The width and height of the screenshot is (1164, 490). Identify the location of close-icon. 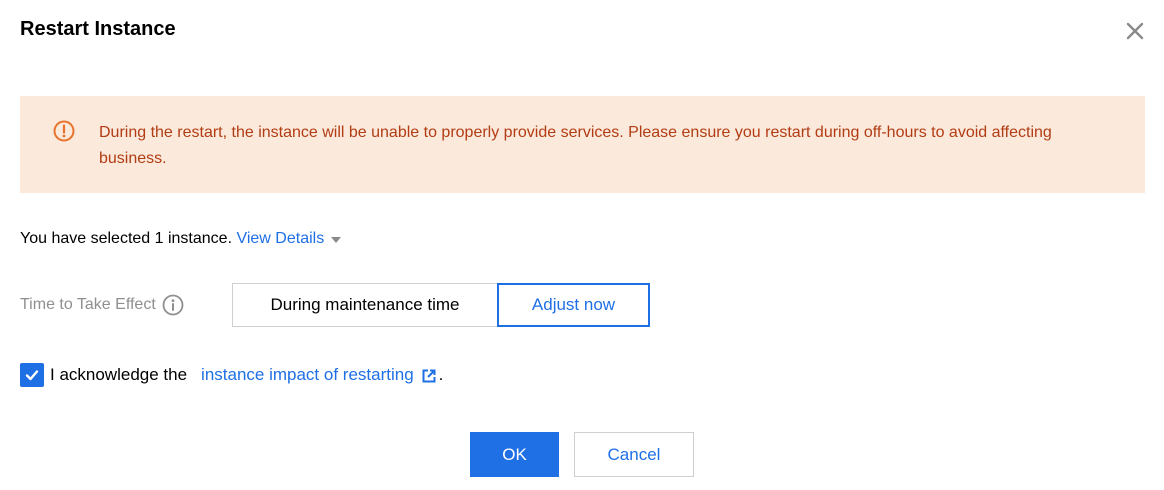
(1135, 31).